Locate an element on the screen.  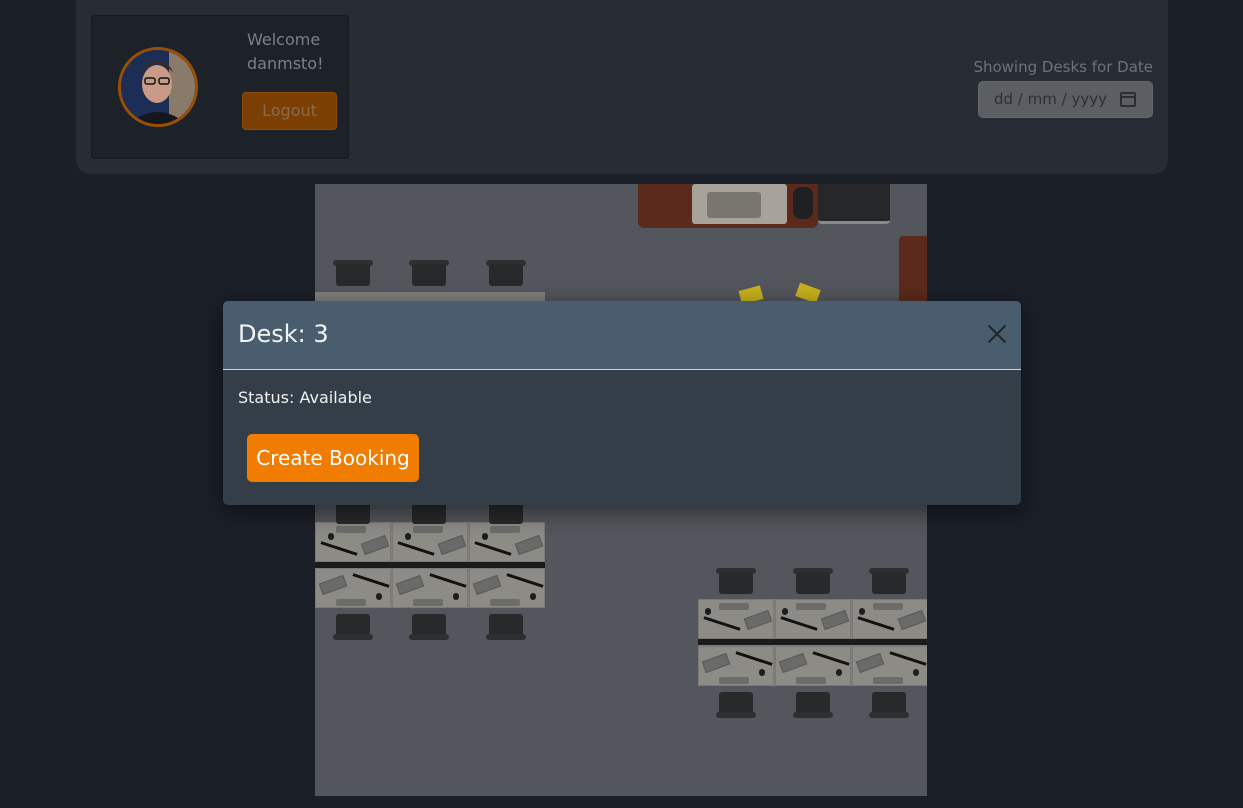
desk-status: Status: Available is located at coordinates (305, 397).